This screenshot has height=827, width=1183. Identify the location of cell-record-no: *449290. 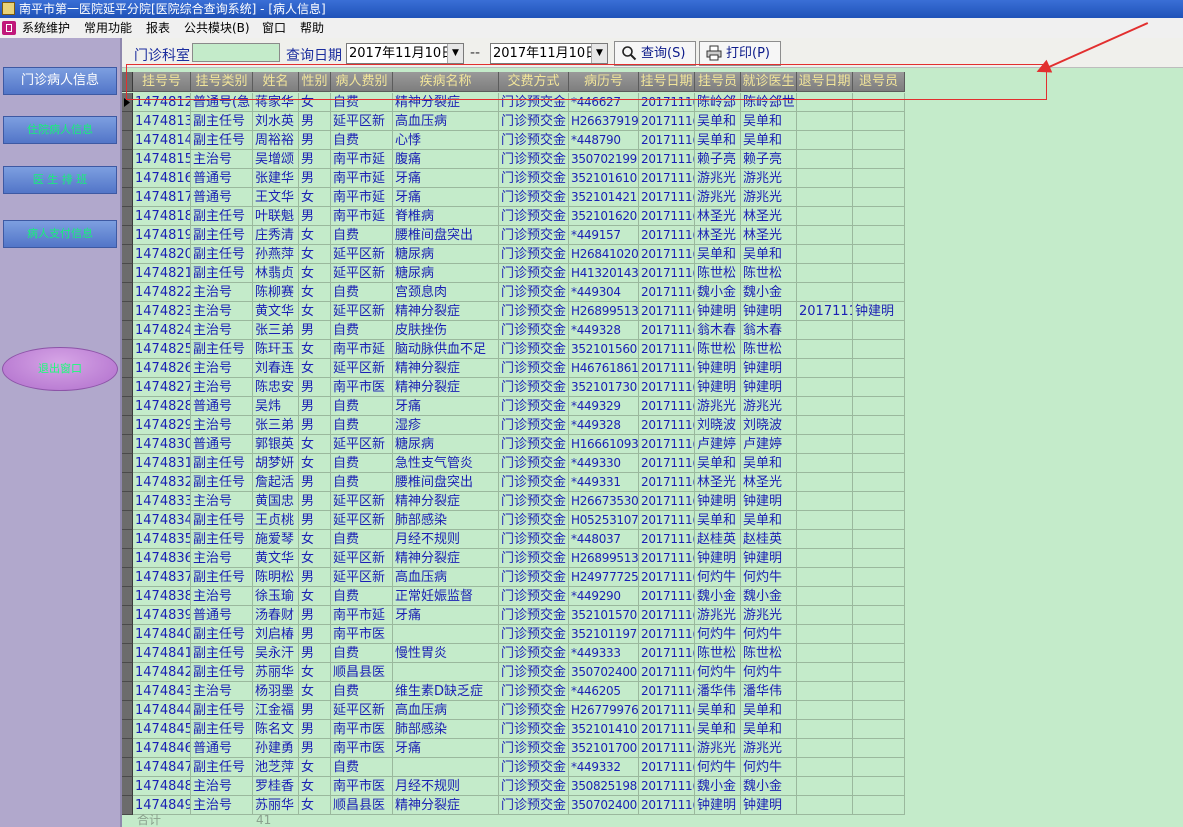
(604, 596).